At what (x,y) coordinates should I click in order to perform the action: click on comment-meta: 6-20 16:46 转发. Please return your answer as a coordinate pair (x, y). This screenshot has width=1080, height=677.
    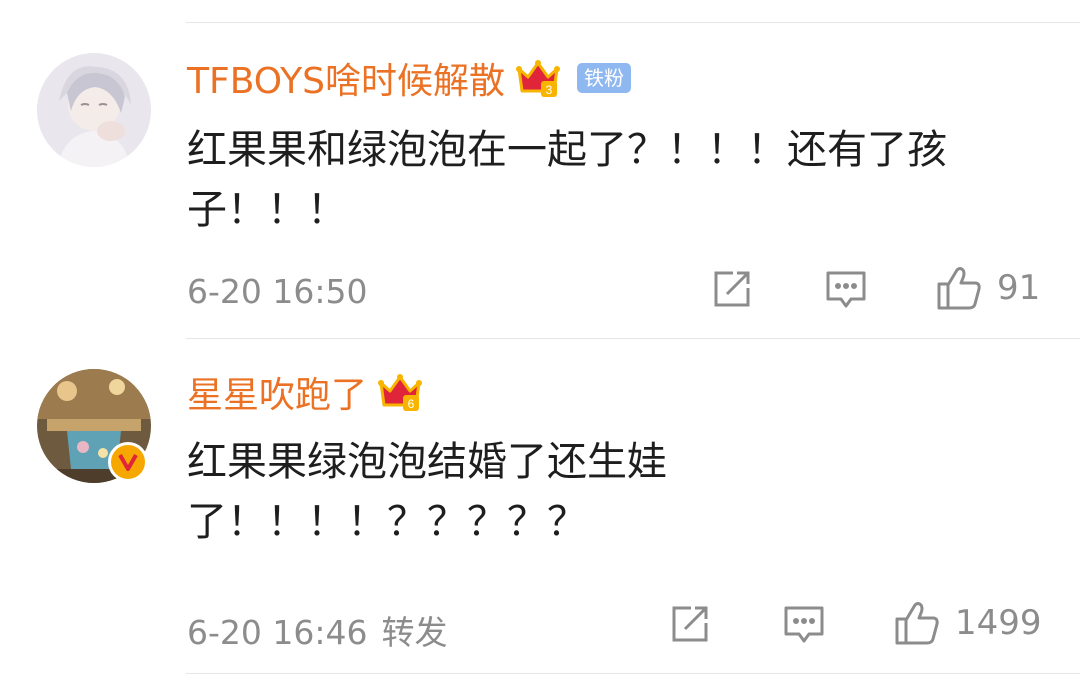
    Looking at the image, I should click on (317, 630).